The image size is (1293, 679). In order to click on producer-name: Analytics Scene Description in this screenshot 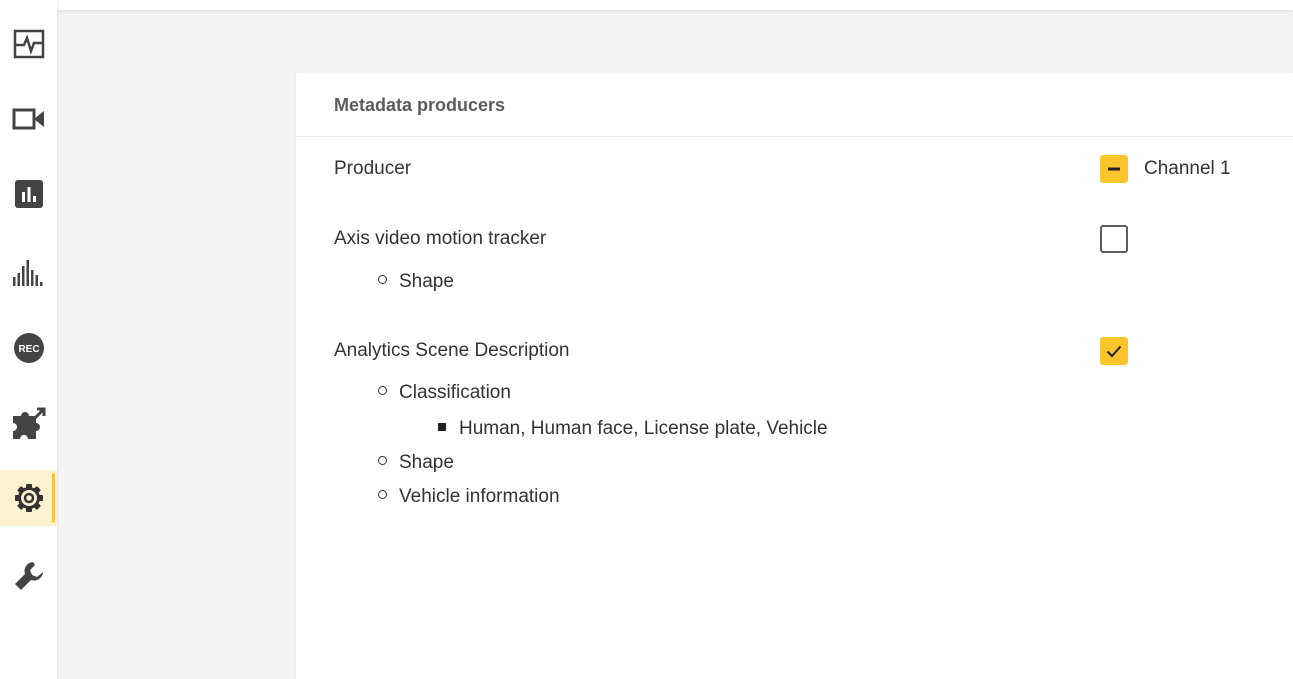, I will do `click(452, 350)`.